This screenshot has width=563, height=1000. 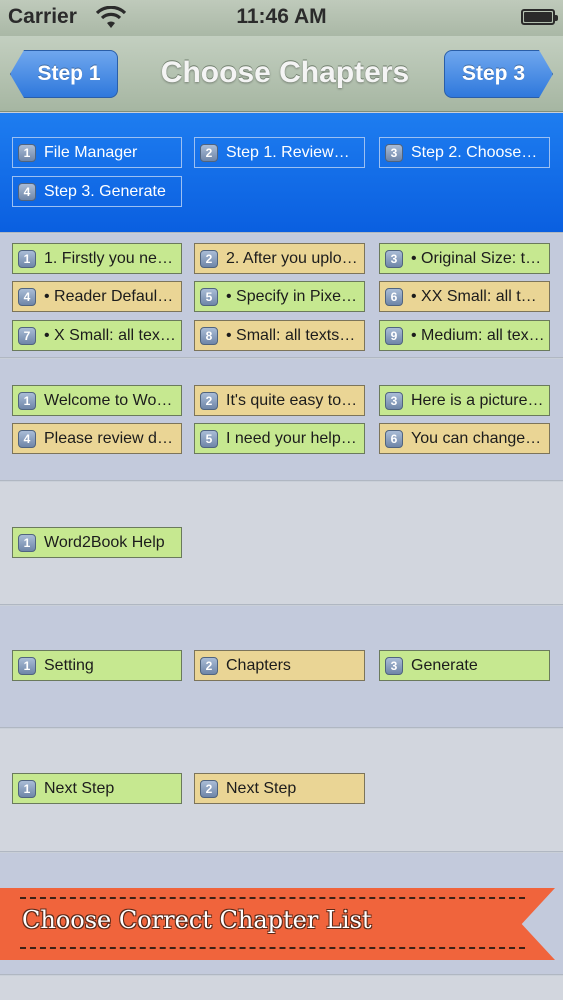 I want to click on number-badge: 9, so click(x=394, y=335).